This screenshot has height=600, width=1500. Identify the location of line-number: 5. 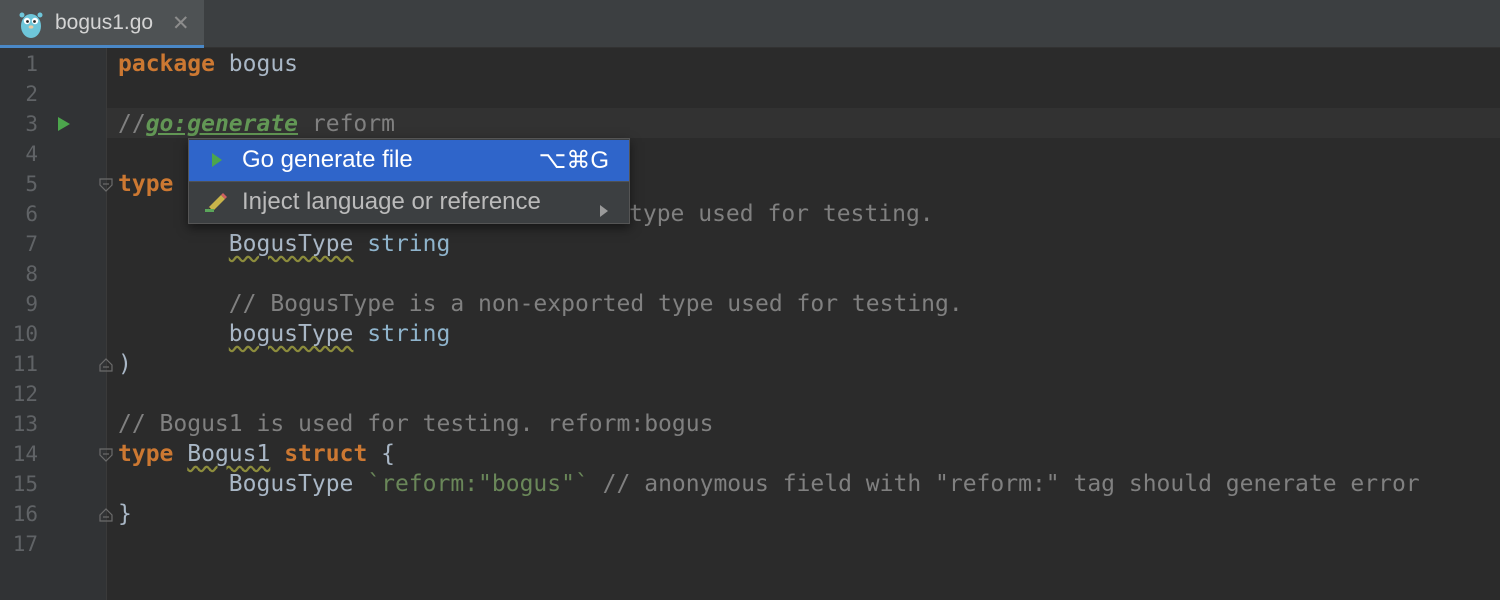
(31, 184).